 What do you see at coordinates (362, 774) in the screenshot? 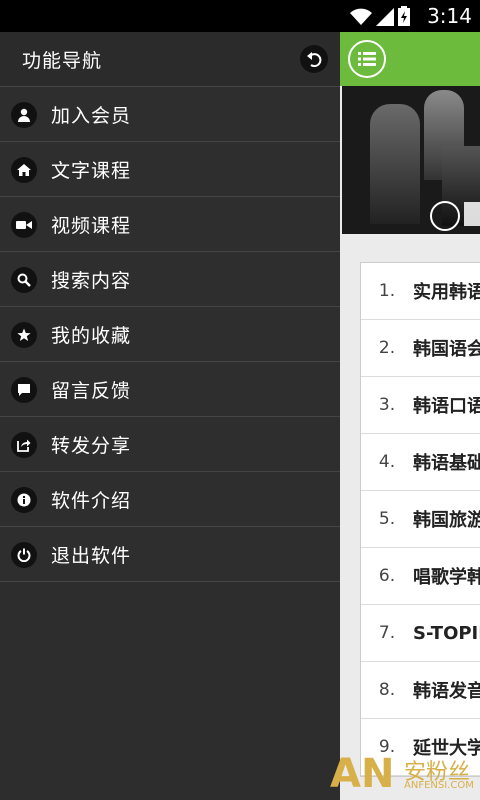
I see `watermark-logo: AN` at bounding box center [362, 774].